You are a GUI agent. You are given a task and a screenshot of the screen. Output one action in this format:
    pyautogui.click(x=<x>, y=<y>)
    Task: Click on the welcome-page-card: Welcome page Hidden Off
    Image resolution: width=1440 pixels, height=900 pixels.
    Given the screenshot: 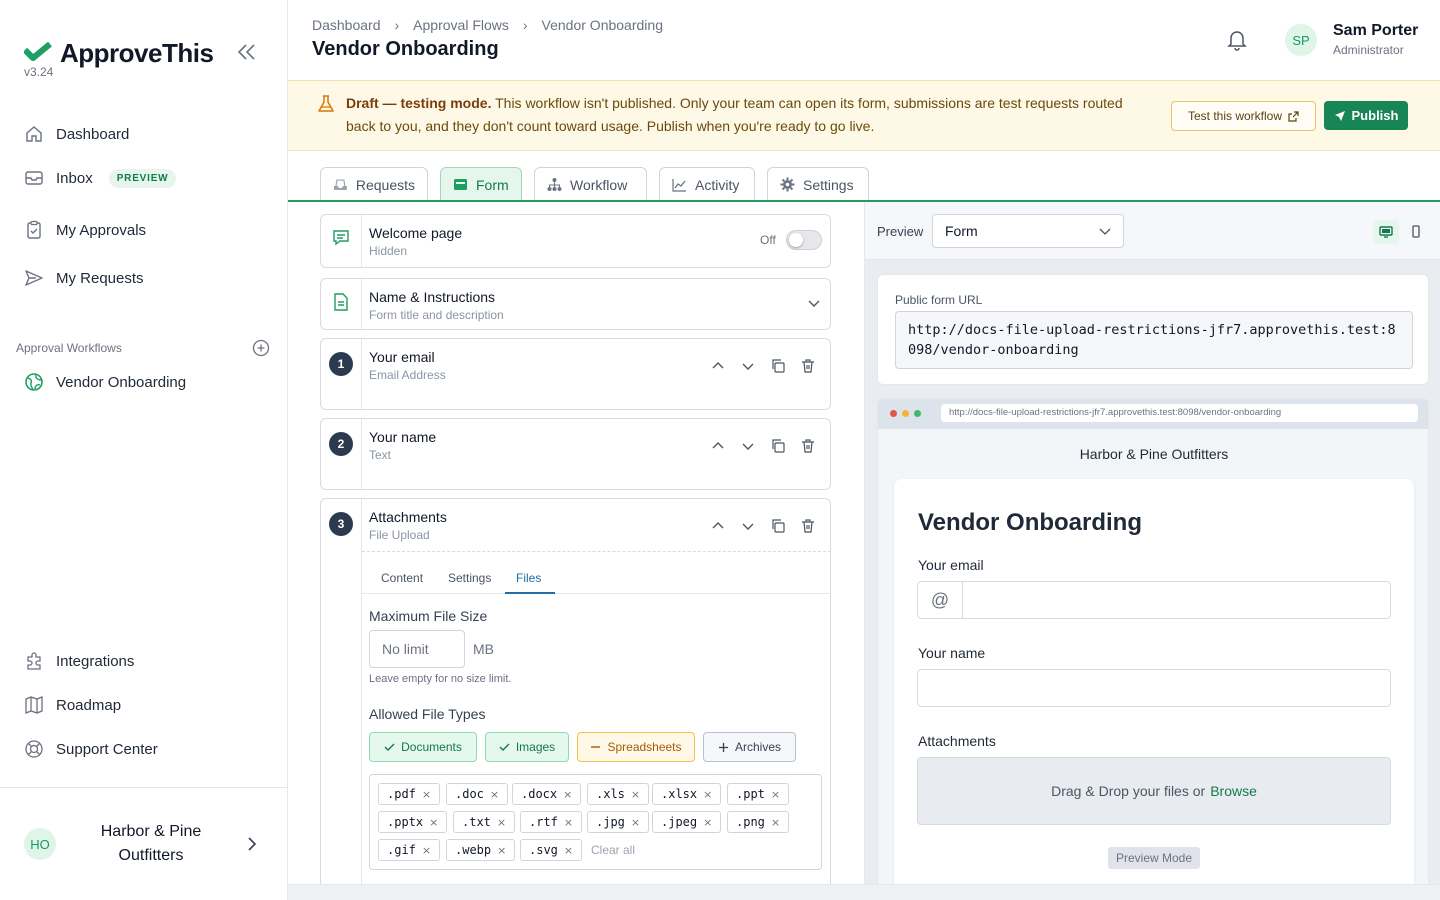 What is the action you would take?
    pyautogui.click(x=575, y=241)
    